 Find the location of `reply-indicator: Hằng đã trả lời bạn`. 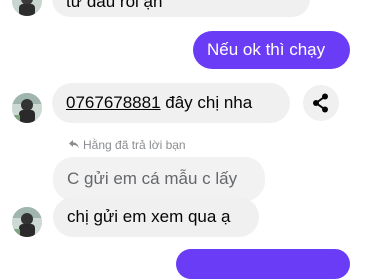

reply-indicator: Hằng đã trả lời bạn is located at coordinates (127, 145).